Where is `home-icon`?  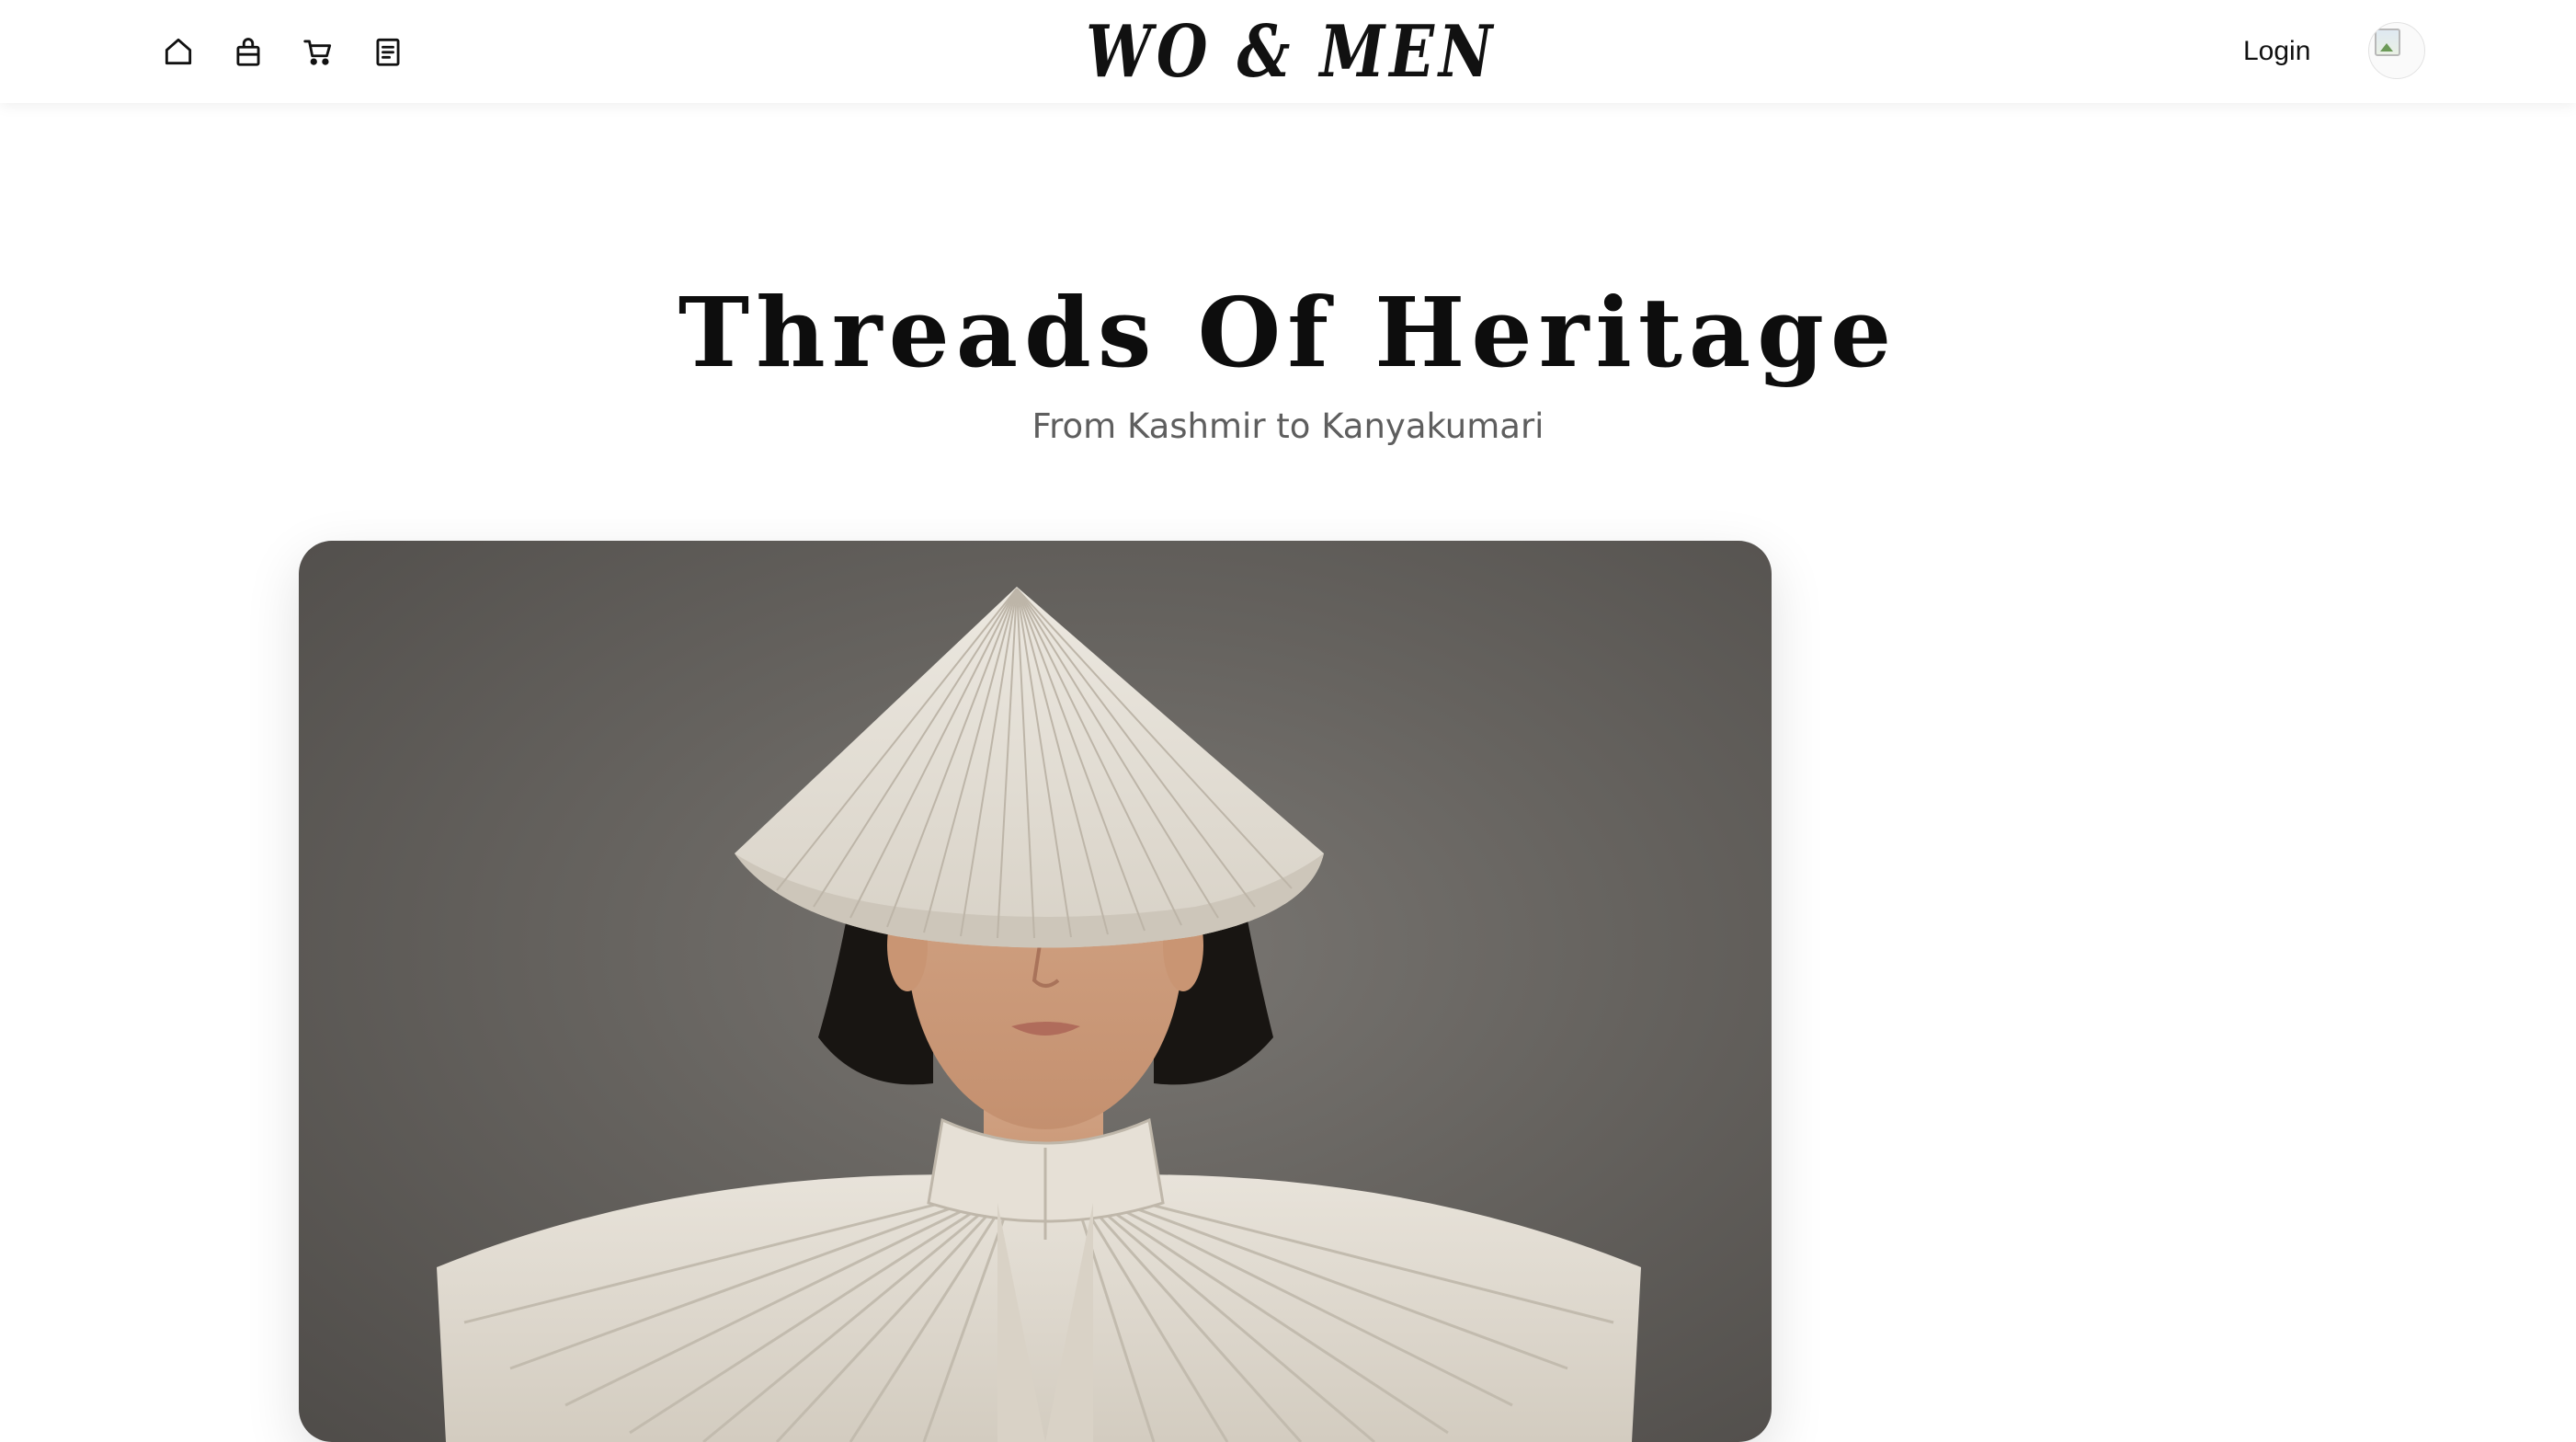 home-icon is located at coordinates (178, 51).